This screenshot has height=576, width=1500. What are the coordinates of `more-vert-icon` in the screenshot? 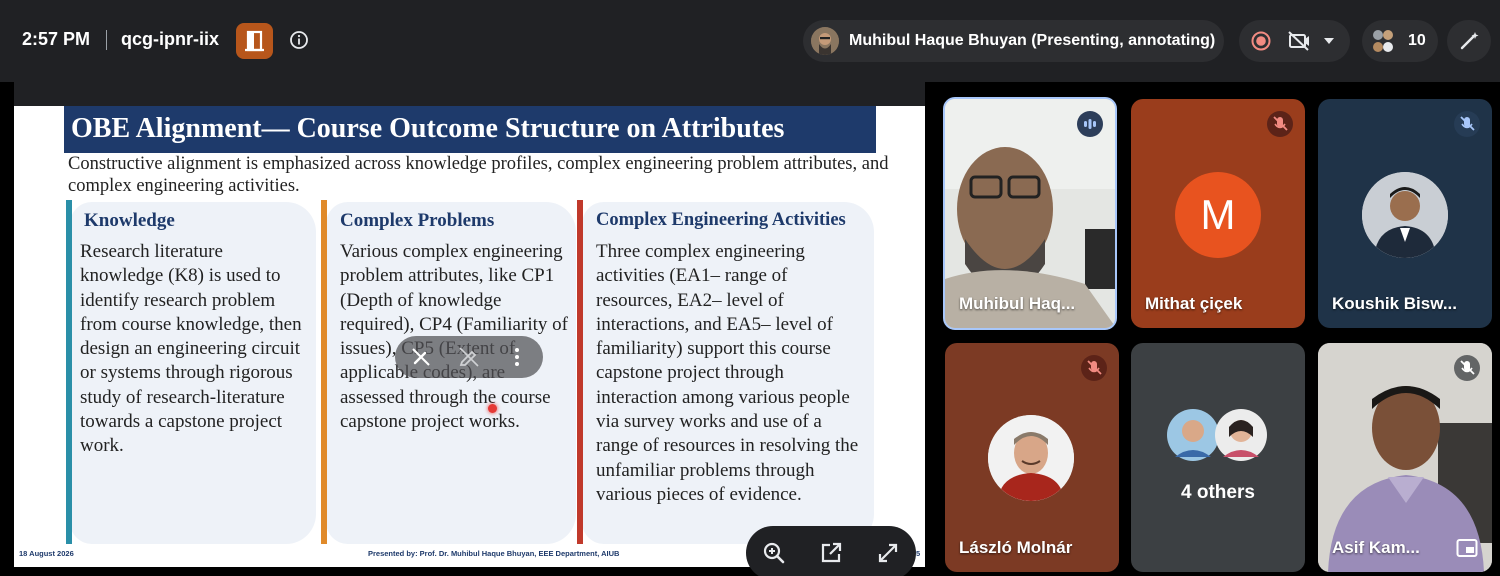 It's located at (517, 357).